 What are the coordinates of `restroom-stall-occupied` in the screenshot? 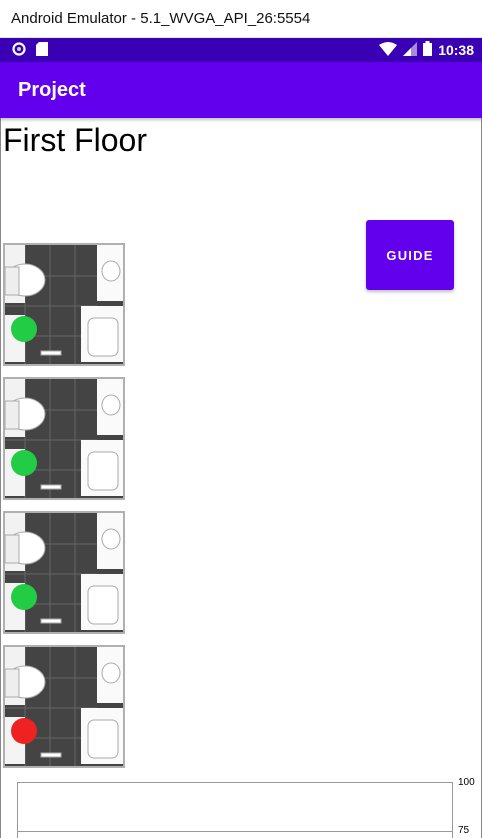 It's located at (64, 706).